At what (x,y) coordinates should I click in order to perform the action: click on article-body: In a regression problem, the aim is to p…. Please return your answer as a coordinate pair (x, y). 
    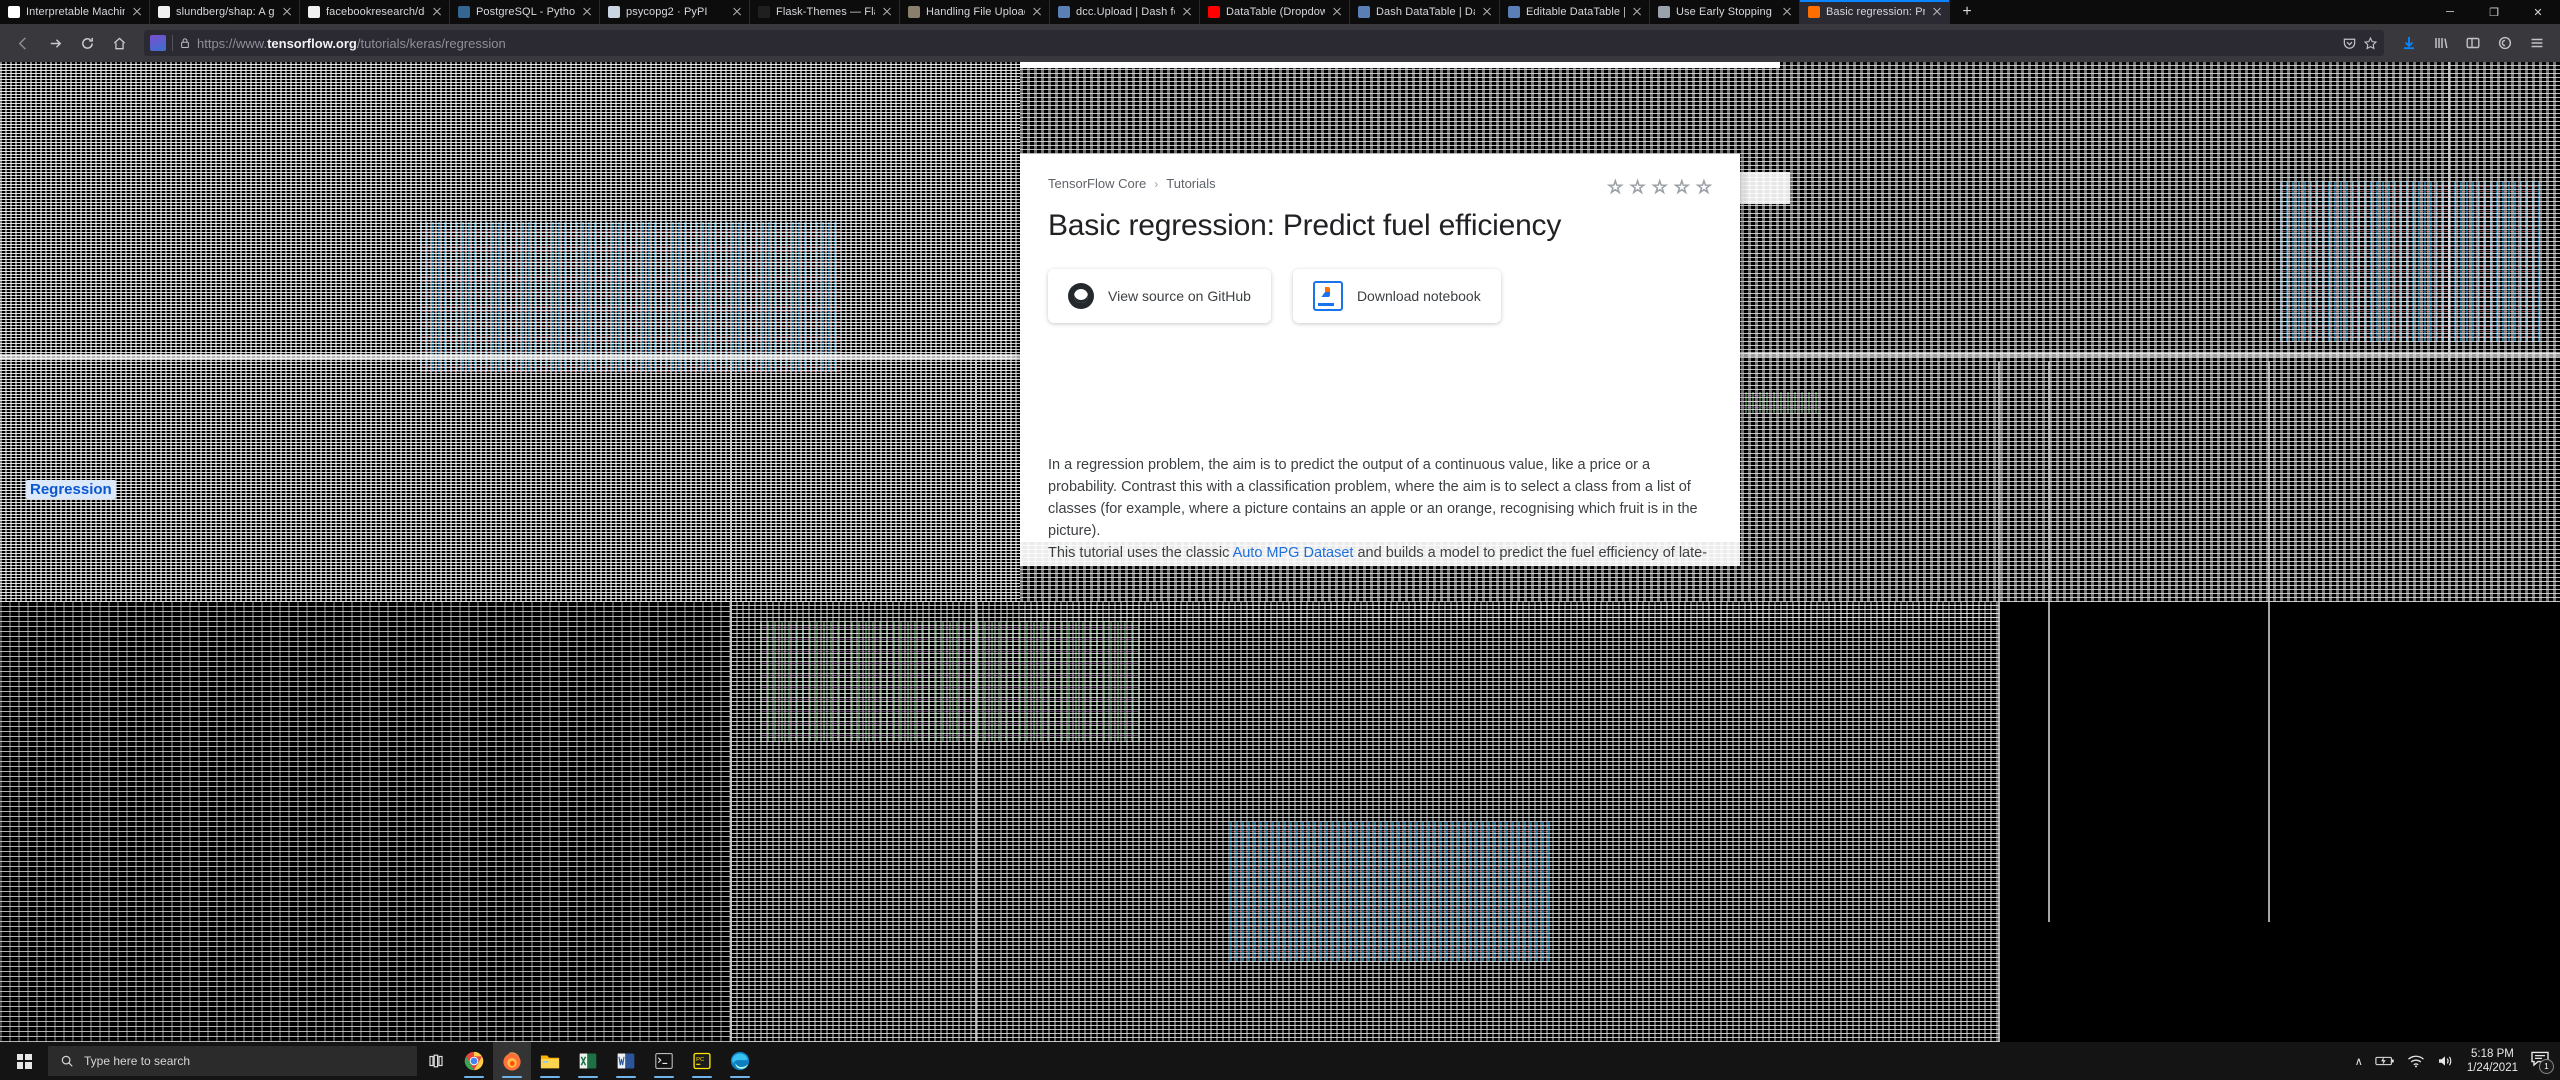
    Looking at the image, I should click on (1380, 510).